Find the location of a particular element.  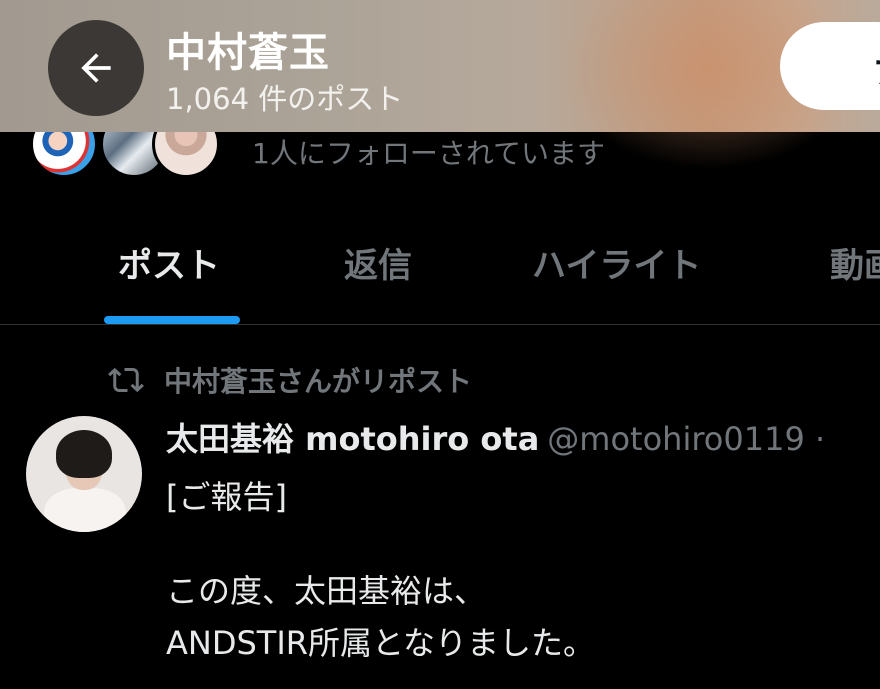

followed-by-text: 1人にフォローされています is located at coordinates (428, 153).